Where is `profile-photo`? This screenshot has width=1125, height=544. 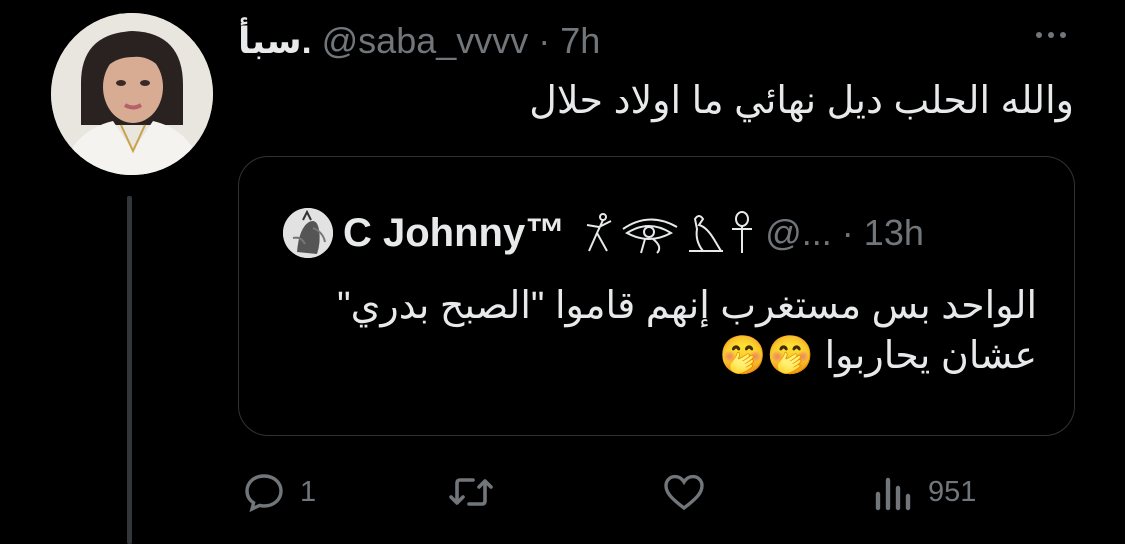
profile-photo is located at coordinates (132, 94).